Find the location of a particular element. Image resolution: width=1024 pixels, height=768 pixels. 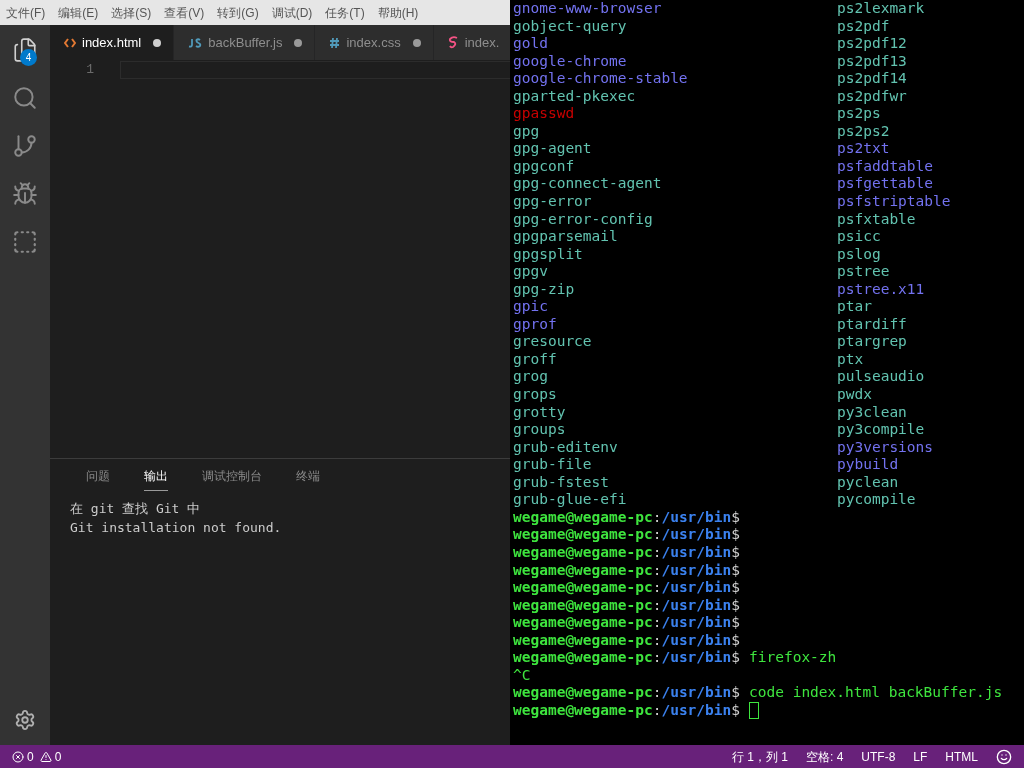

file-name: gpg-error is located at coordinates (553, 202).